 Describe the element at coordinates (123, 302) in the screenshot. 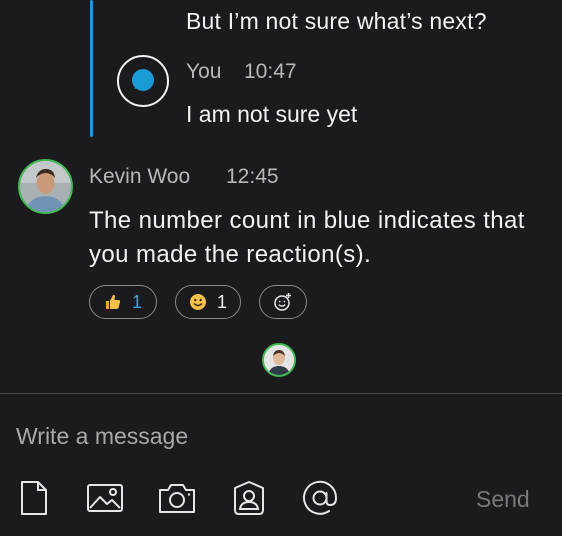

I see `thumbs-up-reaction: 1` at that location.